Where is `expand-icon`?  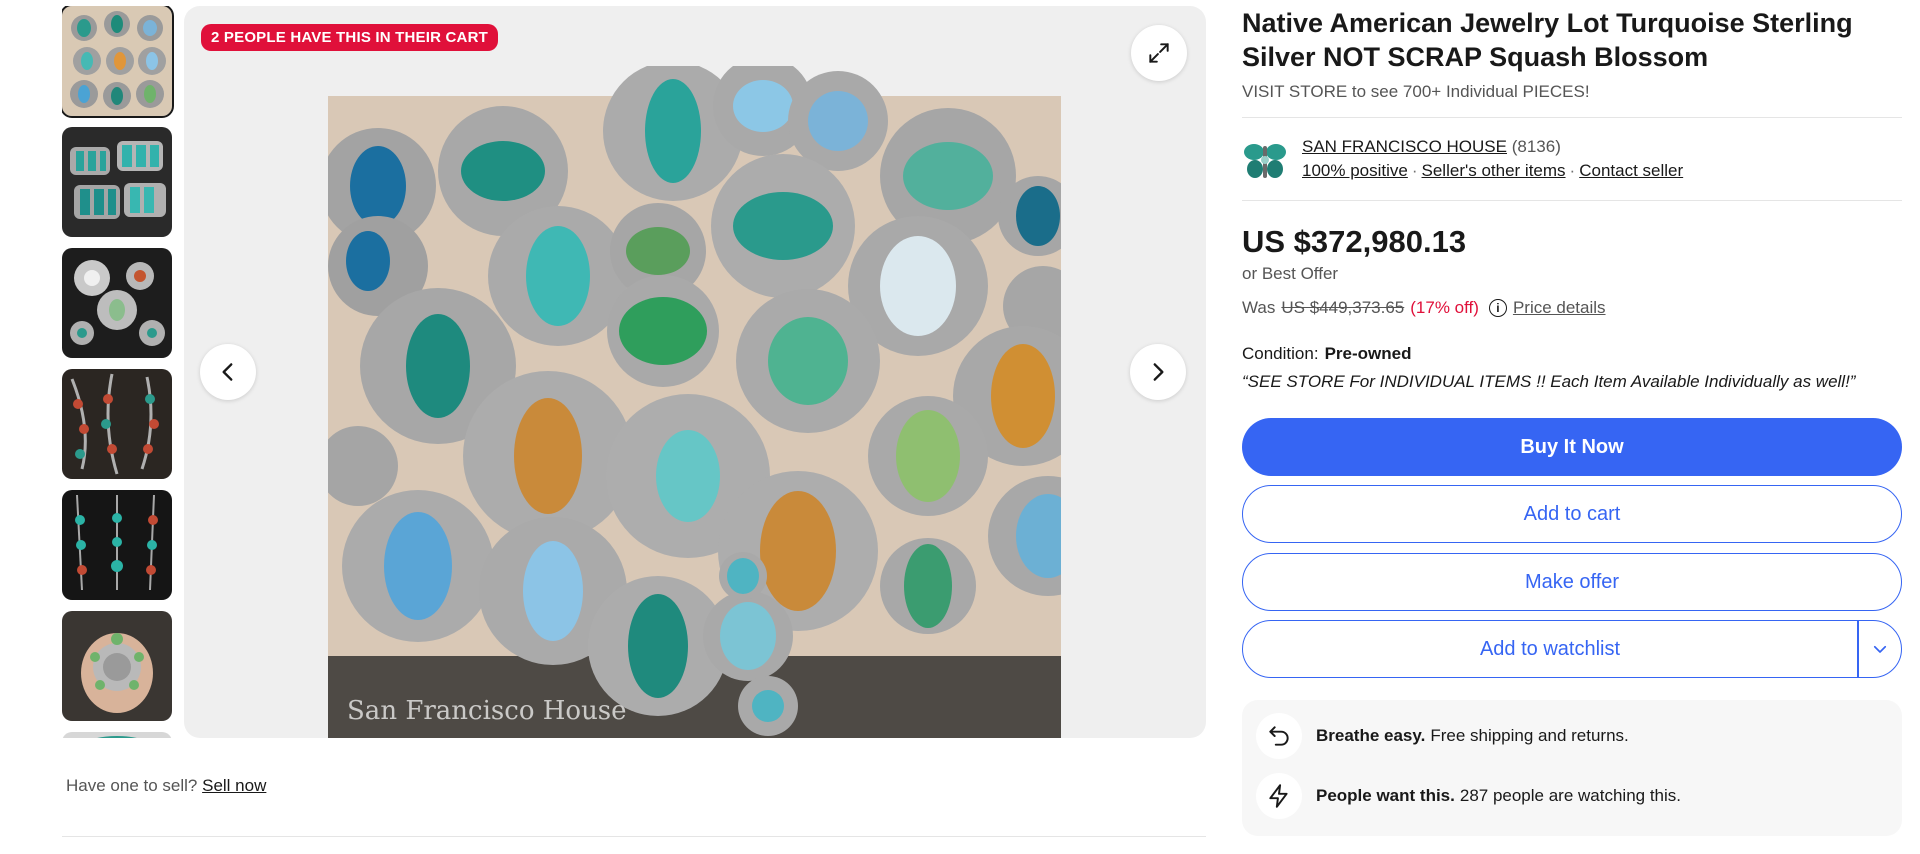
expand-icon is located at coordinates (1159, 53).